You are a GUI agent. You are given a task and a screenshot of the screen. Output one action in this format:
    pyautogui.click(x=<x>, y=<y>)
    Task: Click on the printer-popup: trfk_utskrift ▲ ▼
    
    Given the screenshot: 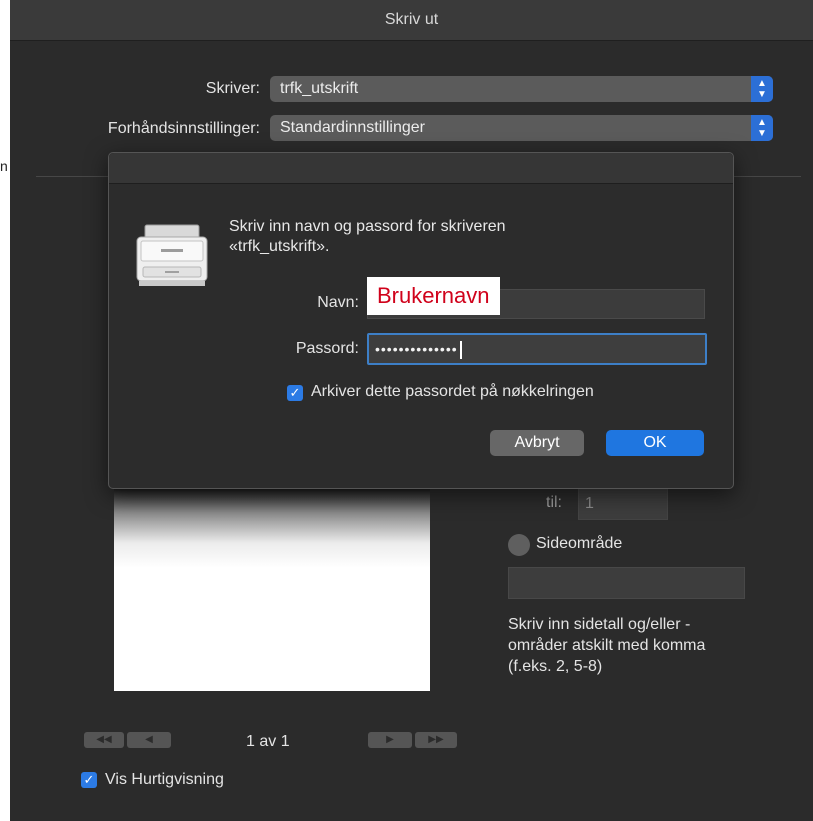 What is the action you would take?
    pyautogui.click(x=521, y=89)
    